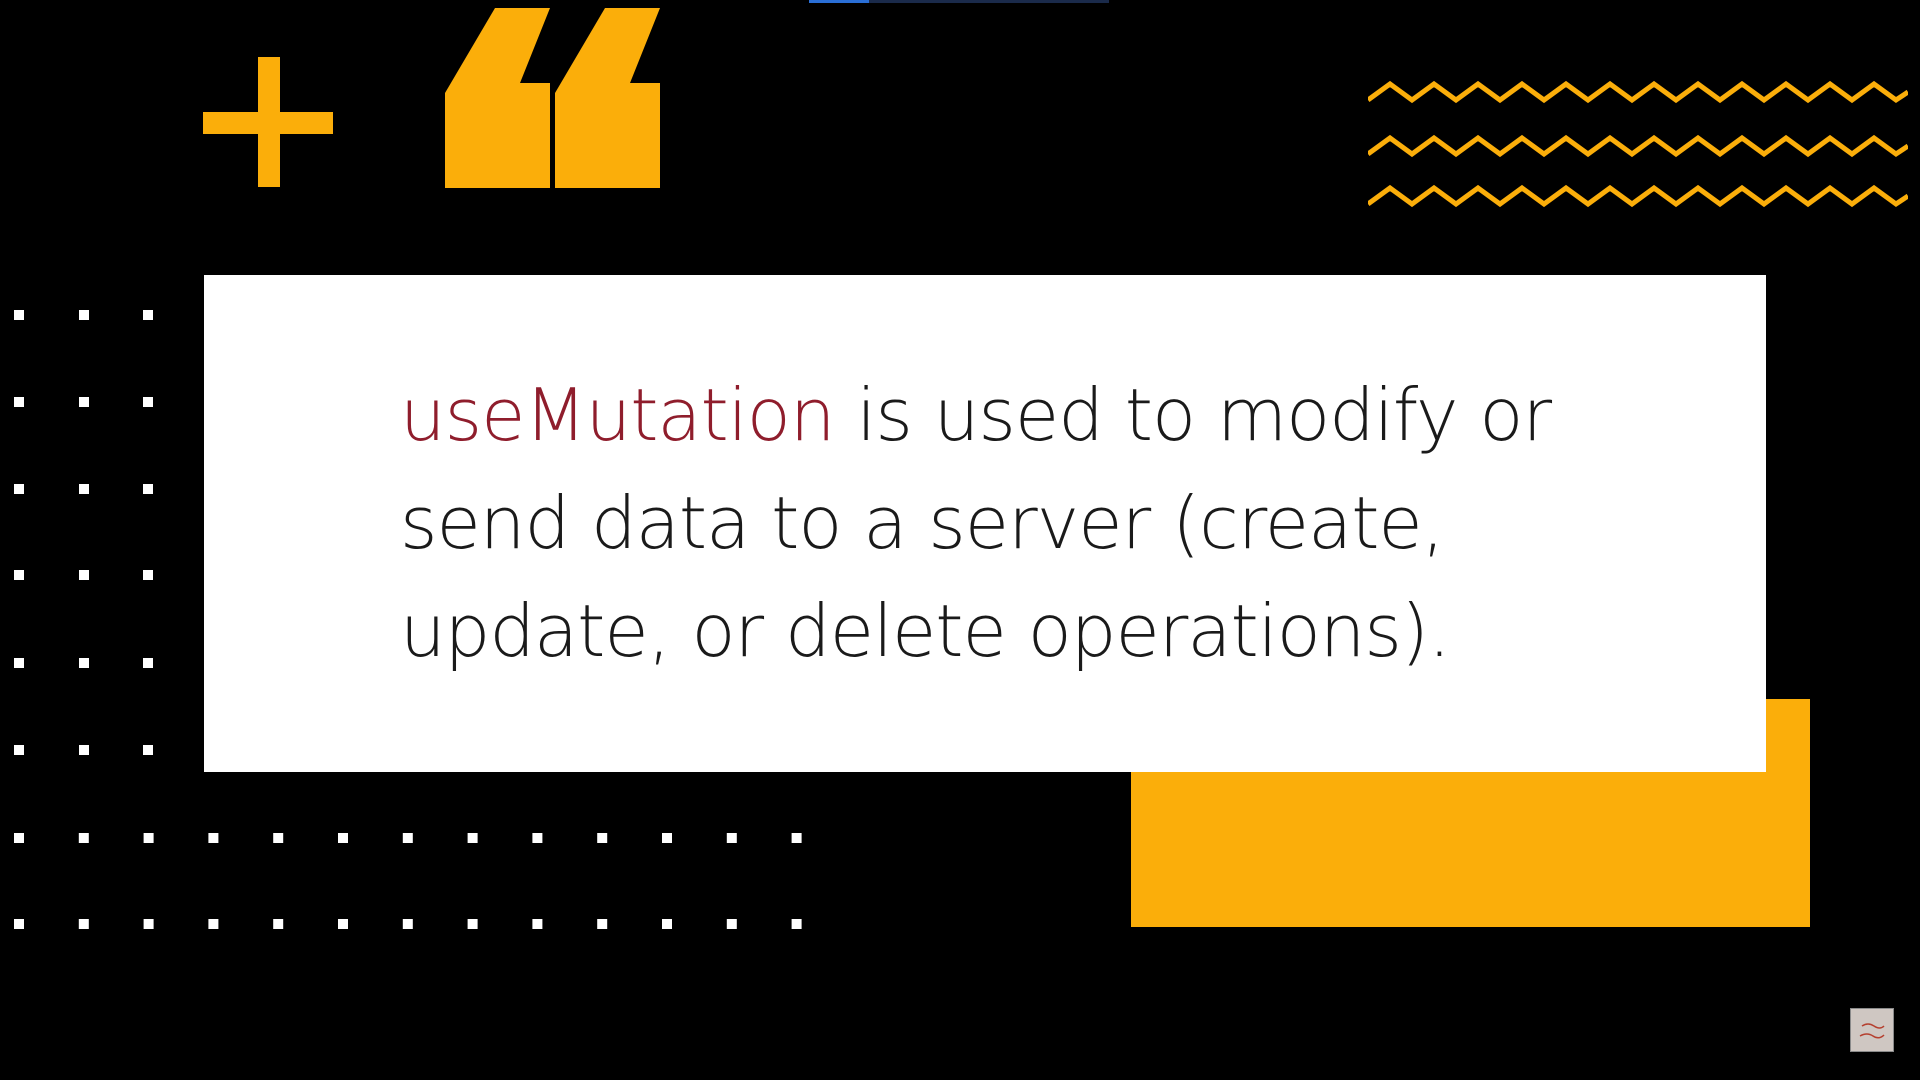 This screenshot has width=1920, height=1080. Describe the element at coordinates (922, 523) in the screenshot. I see `quote-line2: send data to a server (create,` at that location.